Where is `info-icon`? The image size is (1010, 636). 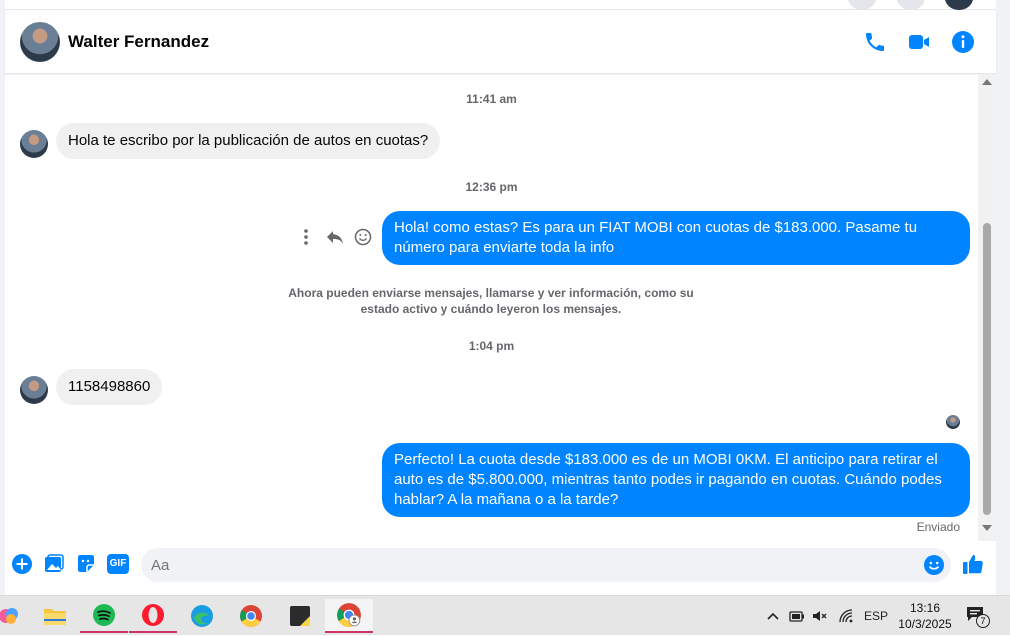 info-icon is located at coordinates (963, 42).